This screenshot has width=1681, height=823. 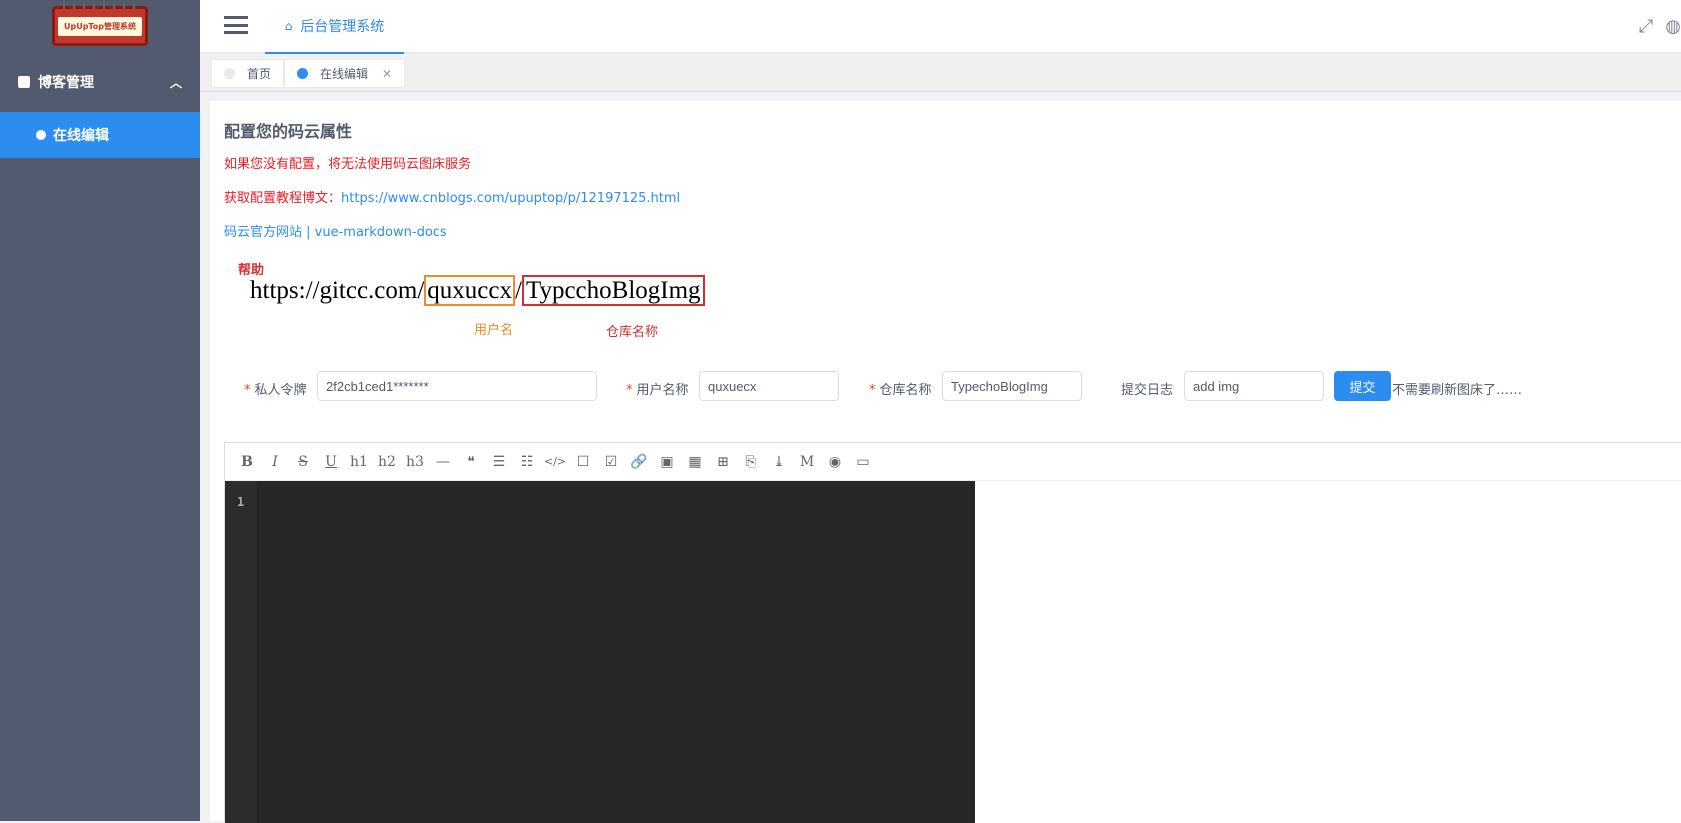 What do you see at coordinates (469, 290) in the screenshot?
I see `help-url-user: quxuccx` at bounding box center [469, 290].